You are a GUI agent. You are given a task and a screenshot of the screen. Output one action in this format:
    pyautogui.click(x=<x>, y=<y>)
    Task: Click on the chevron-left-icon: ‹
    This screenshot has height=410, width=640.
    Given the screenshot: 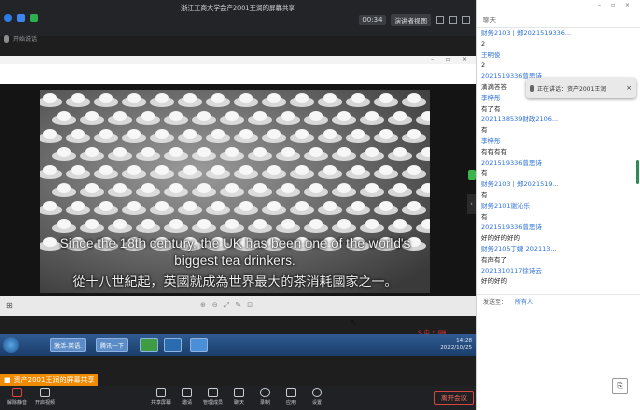 What is the action you would take?
    pyautogui.click(x=471, y=204)
    